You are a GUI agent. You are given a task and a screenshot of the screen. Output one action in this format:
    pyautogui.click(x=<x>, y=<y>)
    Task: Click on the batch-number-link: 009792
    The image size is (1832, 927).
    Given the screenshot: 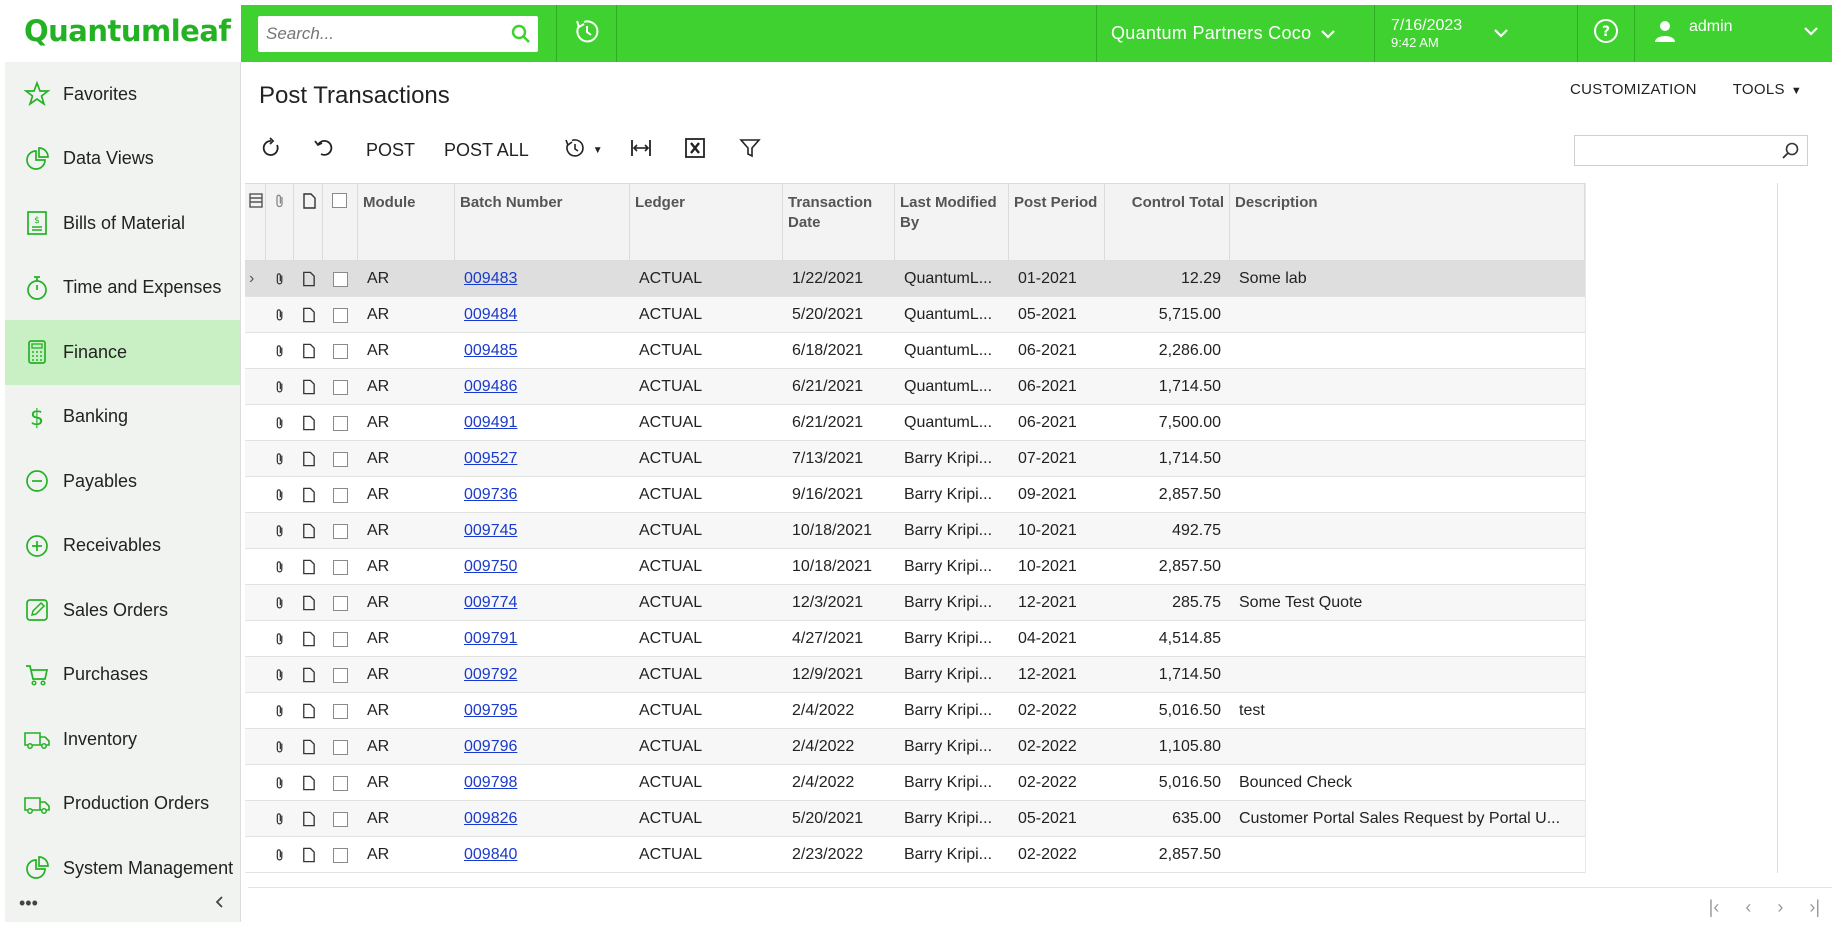 What is the action you would take?
    pyautogui.click(x=490, y=675)
    